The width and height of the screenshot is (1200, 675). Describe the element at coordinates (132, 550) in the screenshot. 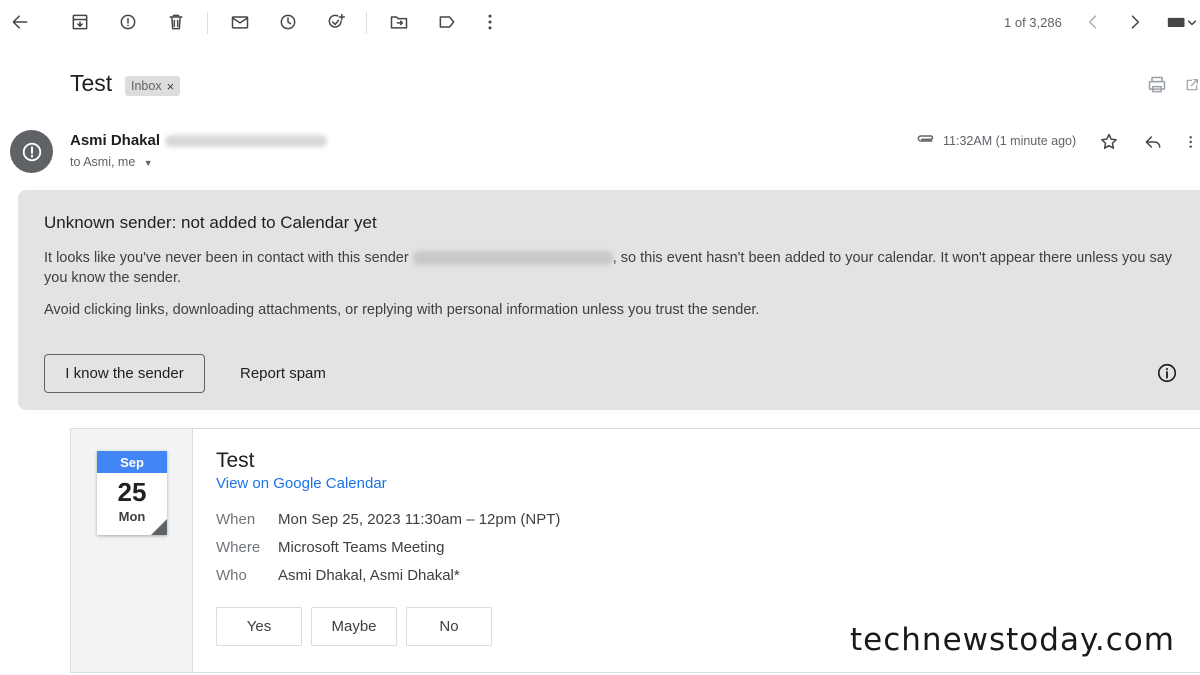

I see `invite-date-panel: Sep 25 Mon` at that location.